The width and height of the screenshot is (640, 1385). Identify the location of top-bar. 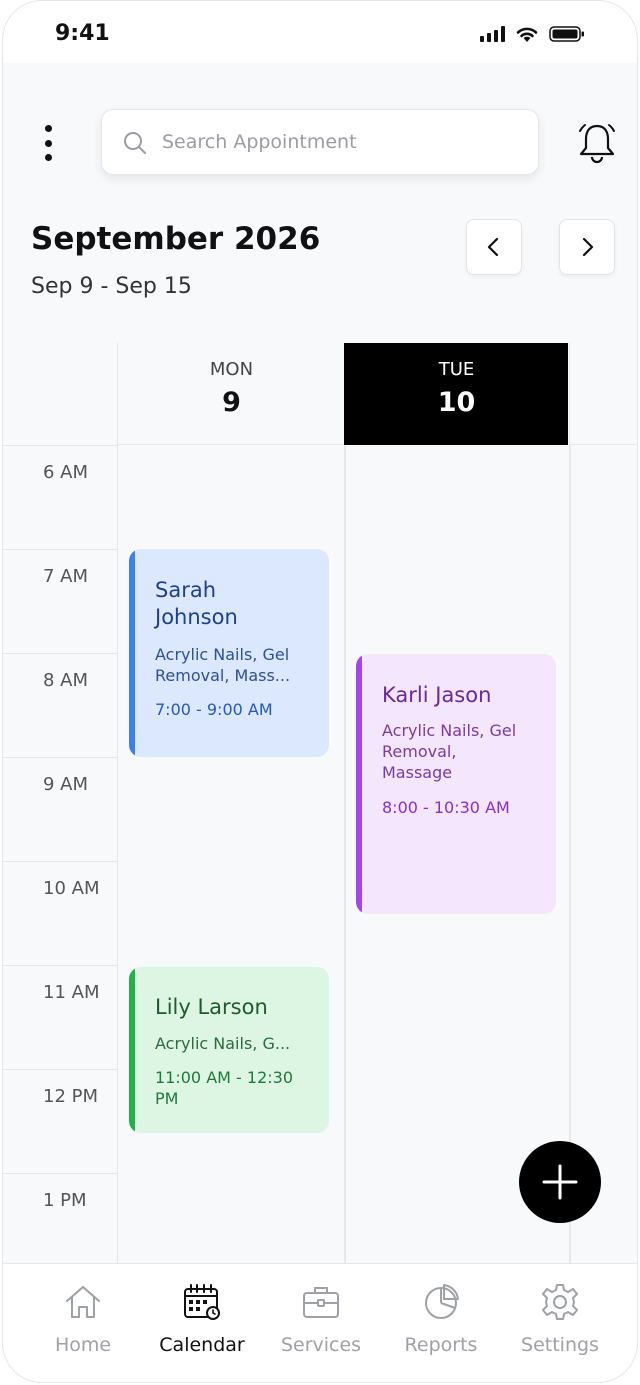
(320, 142).